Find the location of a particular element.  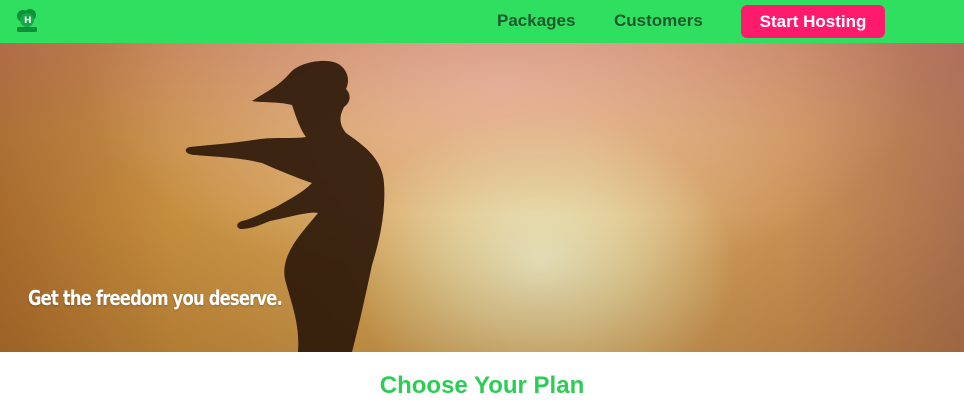

svg-text: H is located at coordinates (28, 21).